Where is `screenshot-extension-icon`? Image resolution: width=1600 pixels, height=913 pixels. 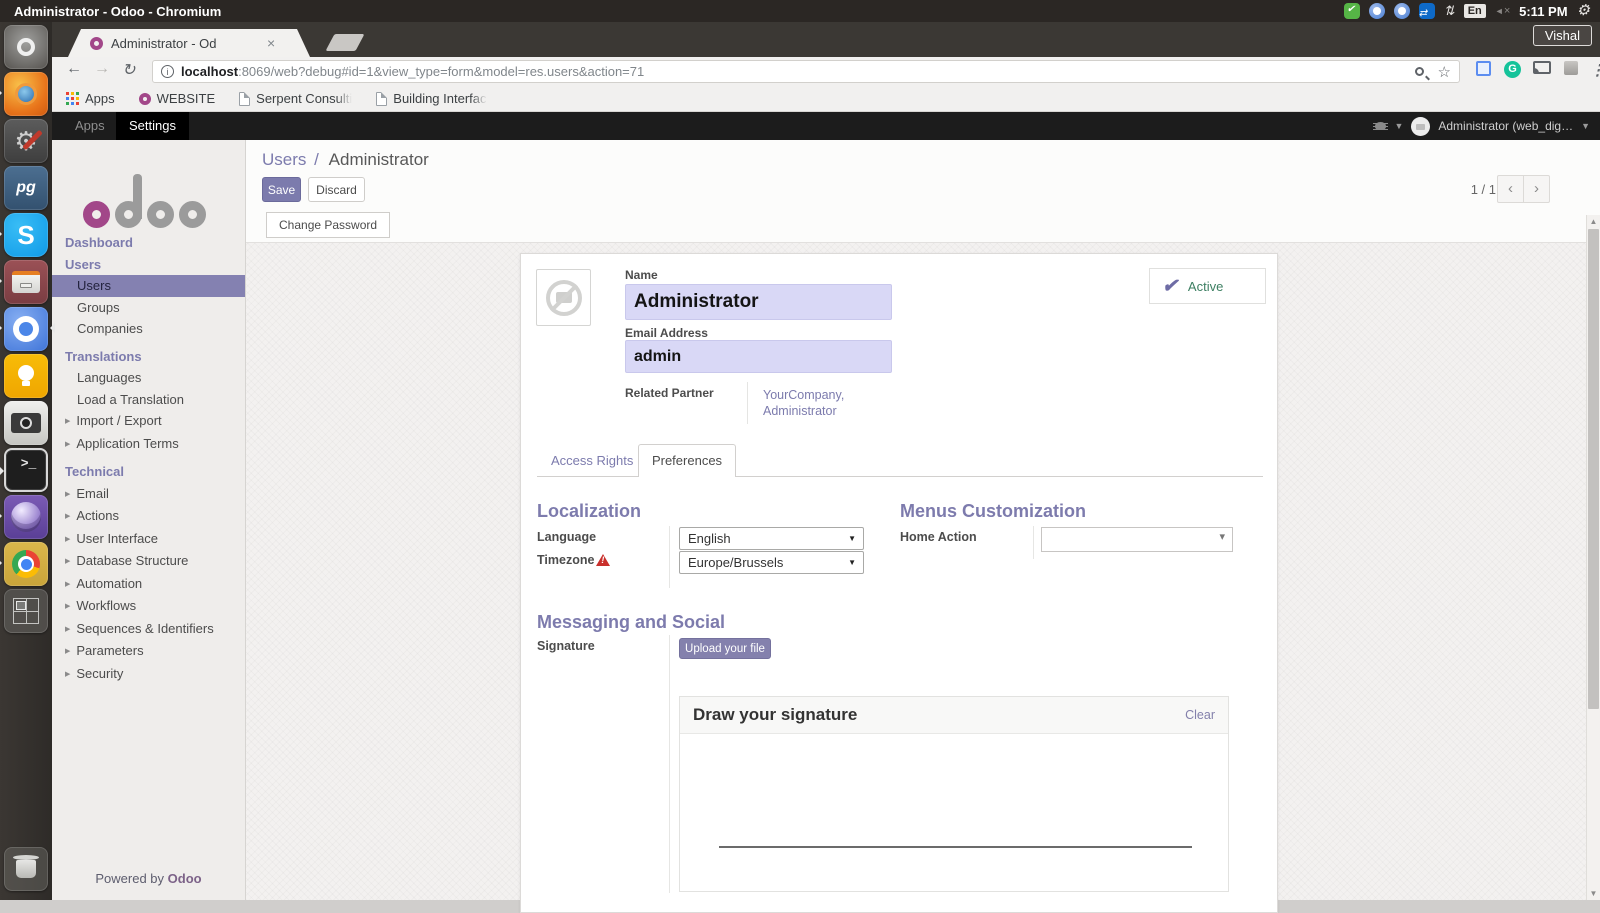 screenshot-extension-icon is located at coordinates (1483, 68).